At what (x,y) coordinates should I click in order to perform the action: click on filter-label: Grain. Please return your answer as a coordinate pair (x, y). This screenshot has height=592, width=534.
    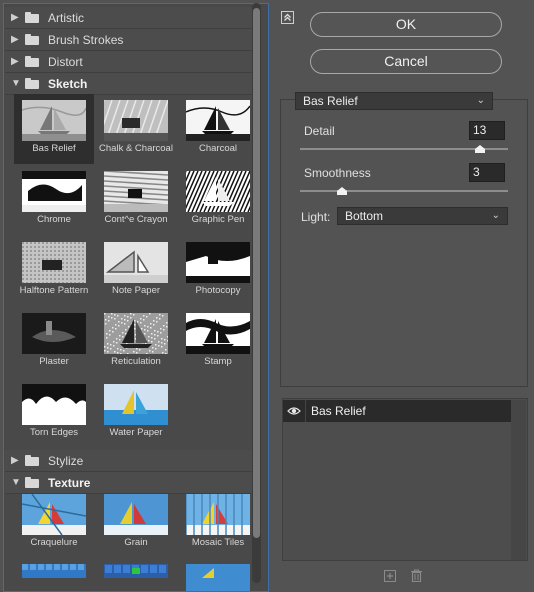
    Looking at the image, I should click on (136, 542).